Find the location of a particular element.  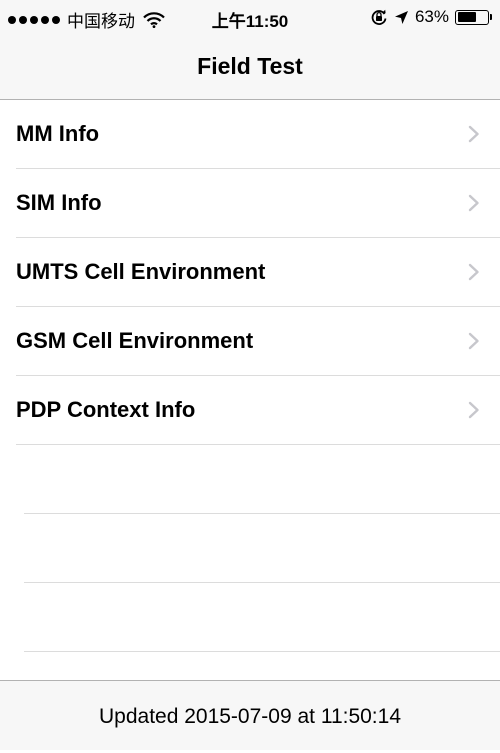

status-left: 中国移动 is located at coordinates (86, 19).